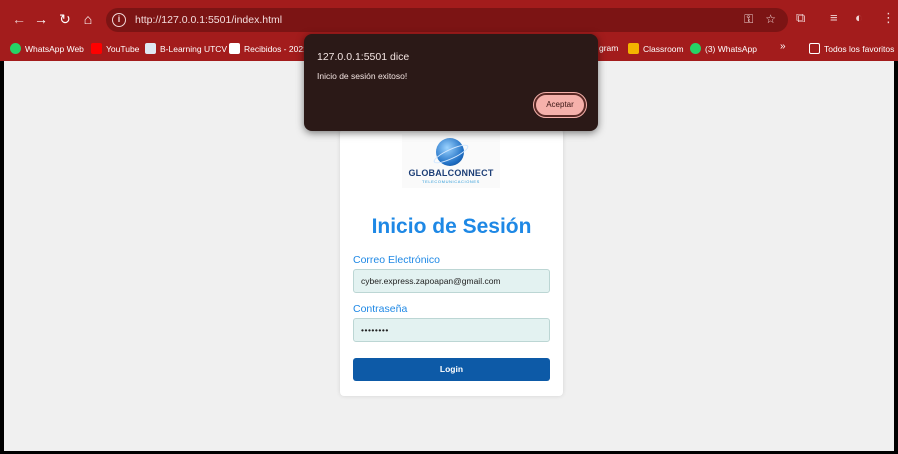 This screenshot has height=454, width=898. I want to click on all-favorites-folder: Todos los favoritos, so click(851, 48).